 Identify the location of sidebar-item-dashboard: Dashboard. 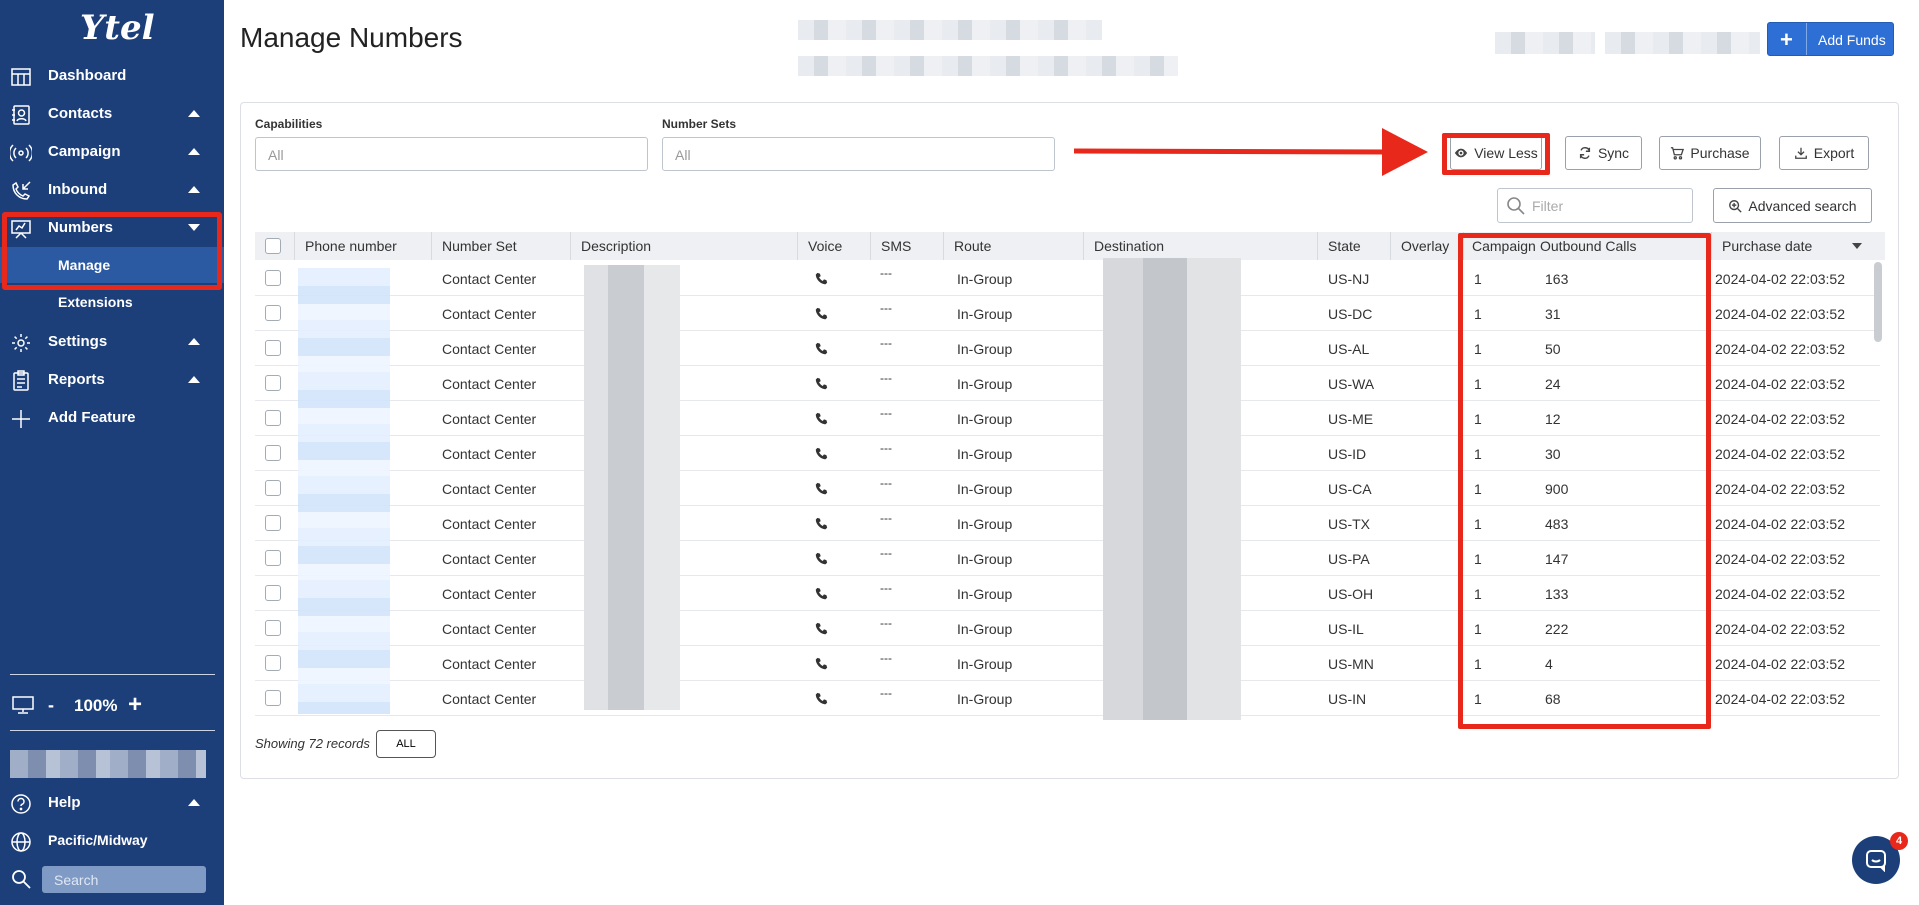
(112, 76).